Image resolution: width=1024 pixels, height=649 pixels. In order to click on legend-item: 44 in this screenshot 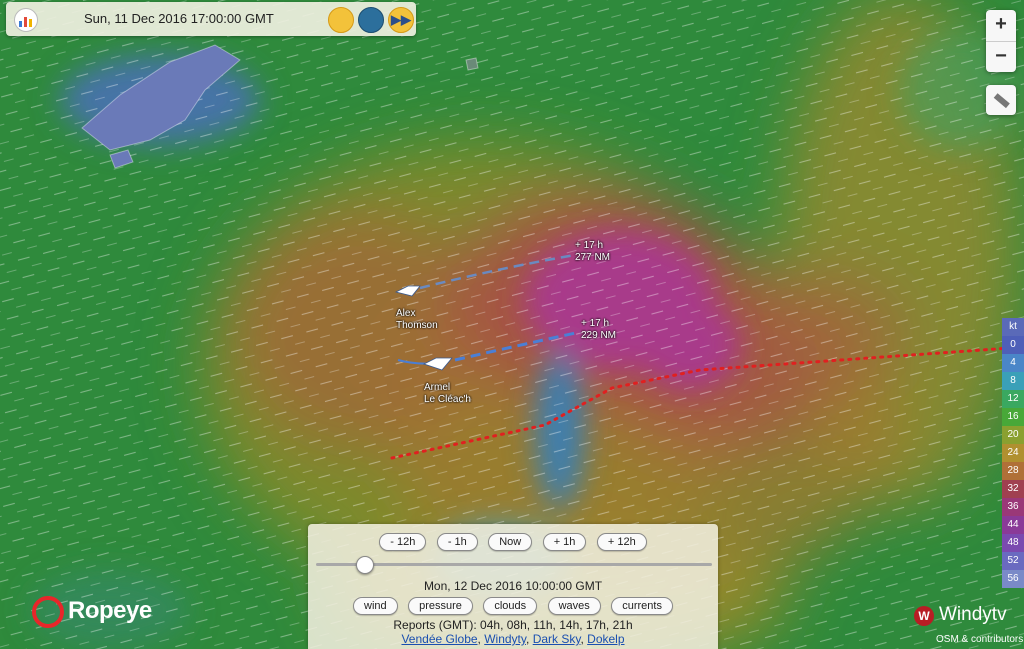, I will do `click(1013, 525)`.